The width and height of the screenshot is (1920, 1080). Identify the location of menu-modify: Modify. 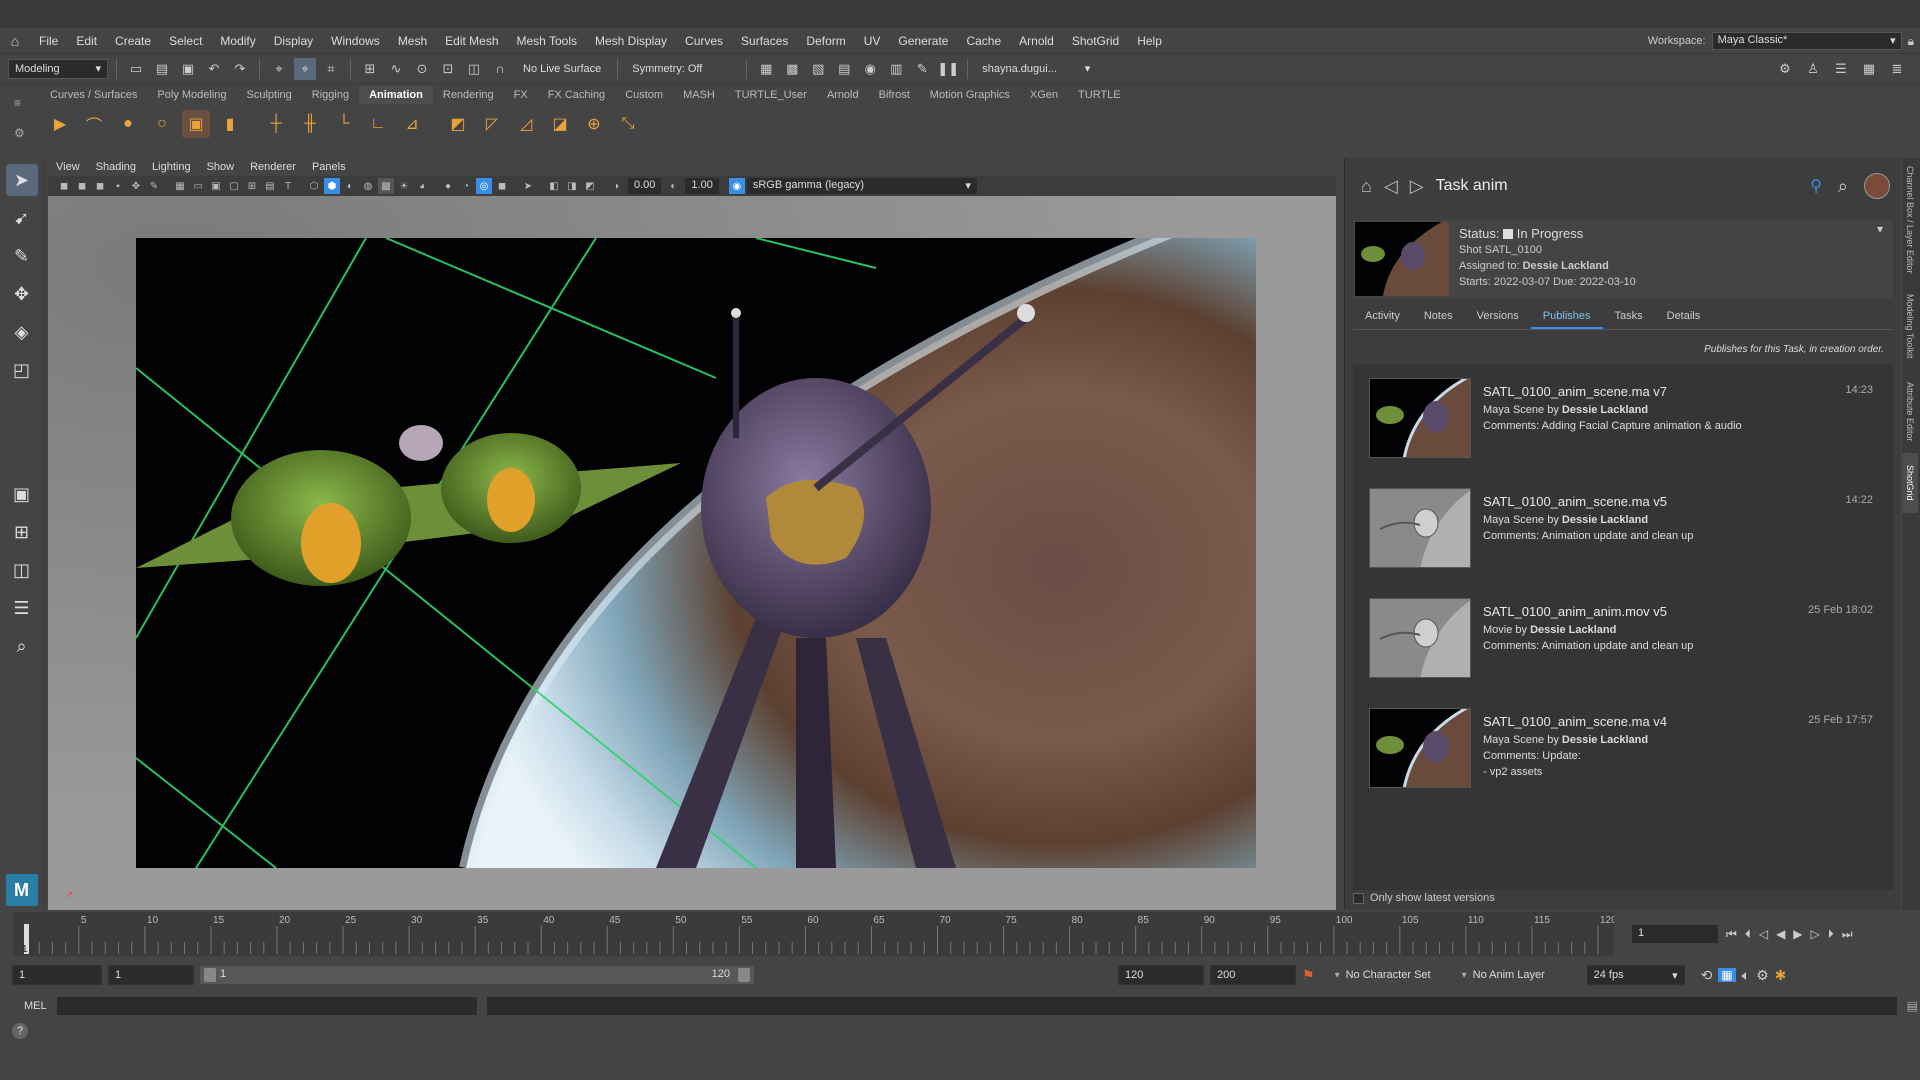
(237, 41).